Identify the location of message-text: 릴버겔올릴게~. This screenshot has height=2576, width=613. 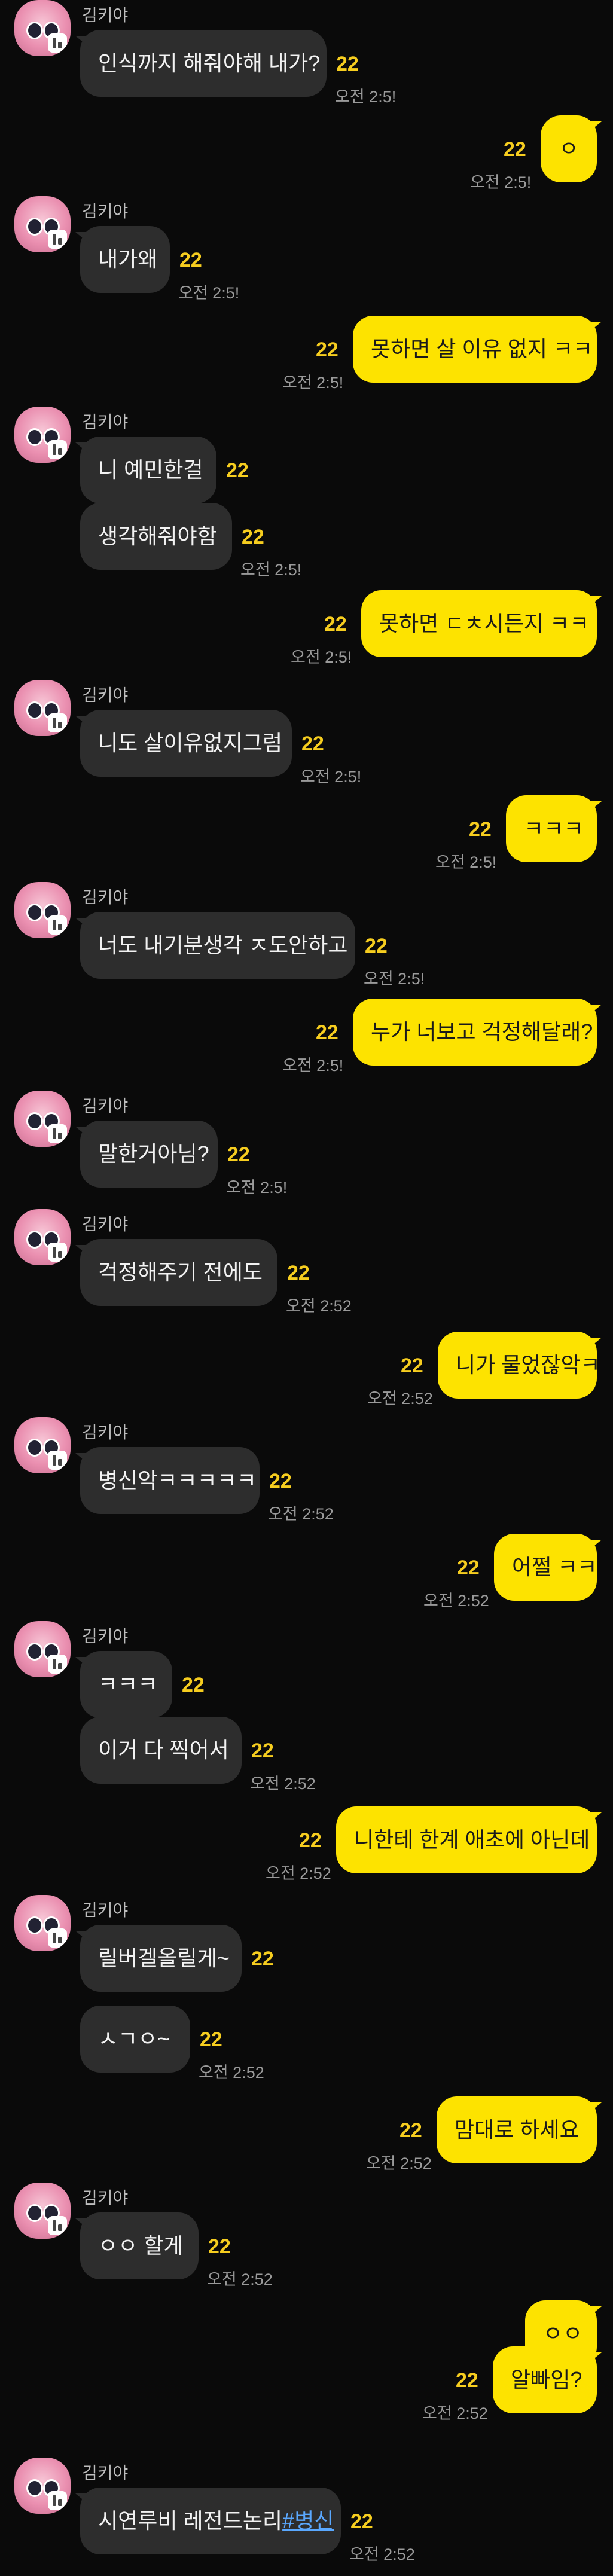
(164, 1958).